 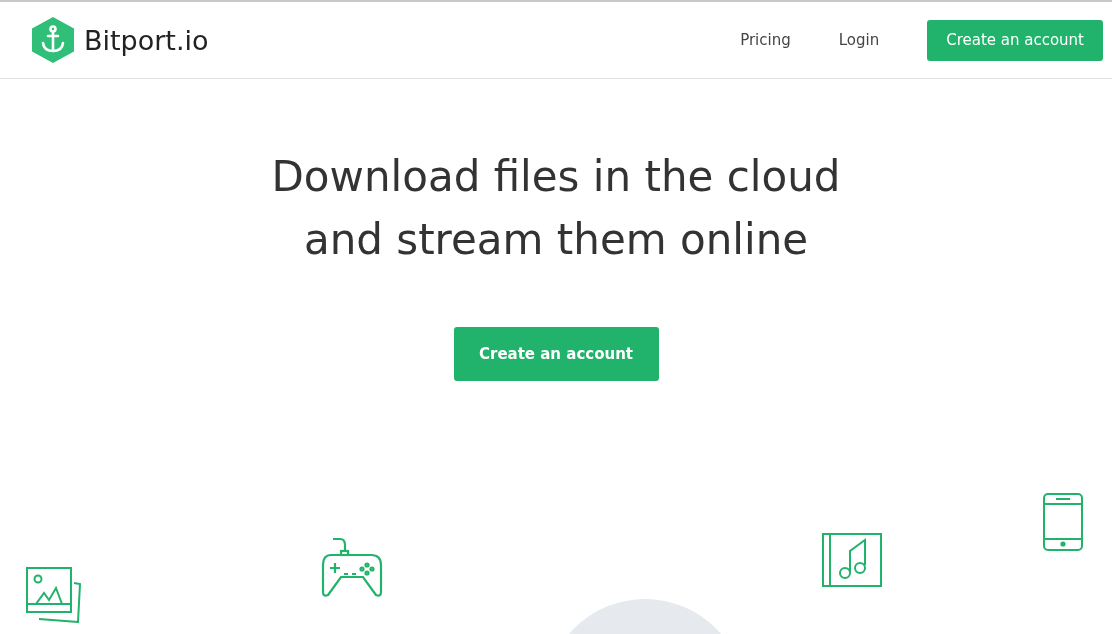 I want to click on brand-name: Bitport.io, so click(x=146, y=40).